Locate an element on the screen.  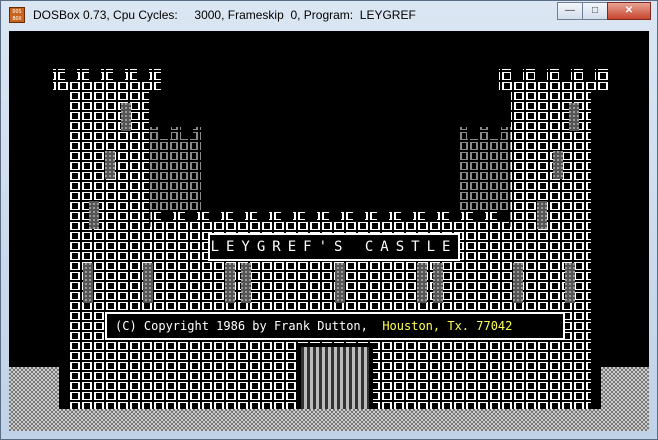
window-controls: — □ ✕ is located at coordinates (604, 11).